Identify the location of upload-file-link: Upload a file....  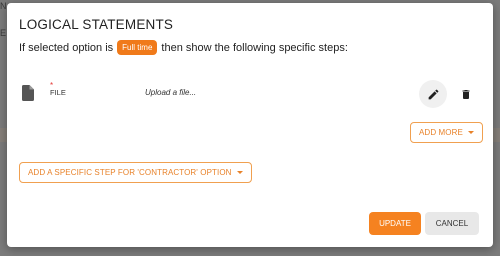
(170, 92).